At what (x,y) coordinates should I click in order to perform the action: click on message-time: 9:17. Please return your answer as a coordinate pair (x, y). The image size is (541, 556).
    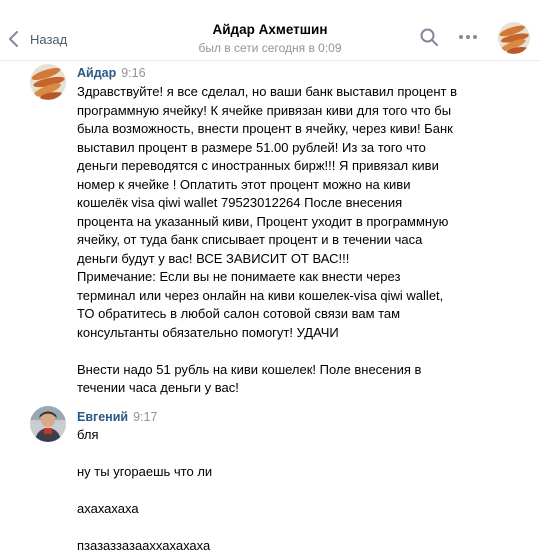
    Looking at the image, I should click on (145, 417).